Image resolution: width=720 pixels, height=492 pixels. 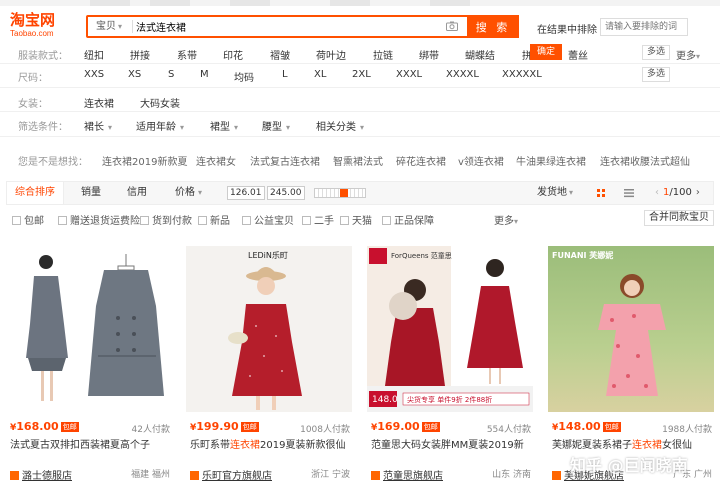 I want to click on product-image: ForQueens 范童思 148.0 尖货专享 单件9折 2件88折, so click(x=450, y=329).